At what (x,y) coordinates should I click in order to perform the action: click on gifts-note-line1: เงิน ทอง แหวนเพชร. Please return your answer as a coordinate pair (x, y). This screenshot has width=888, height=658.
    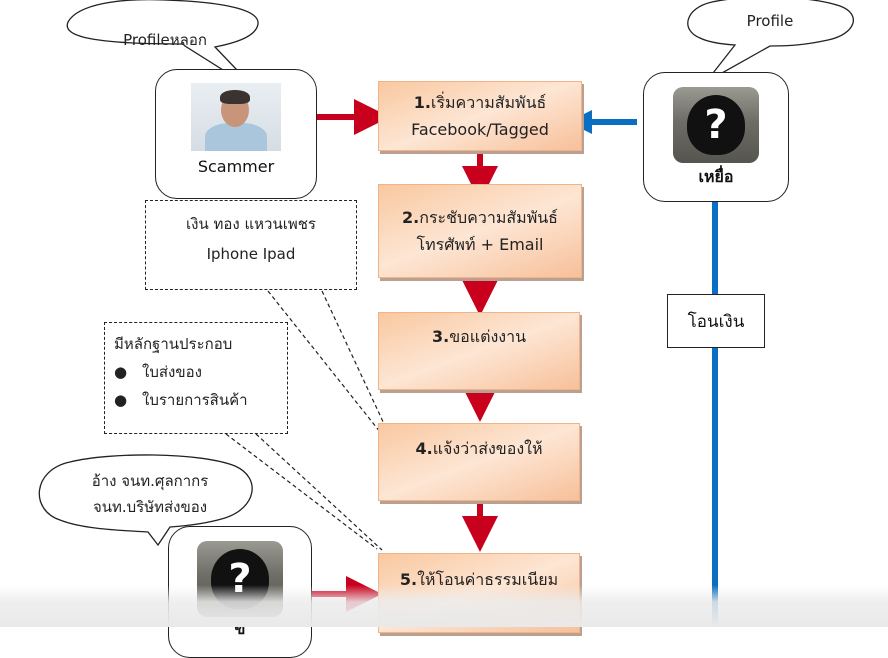
    Looking at the image, I should click on (251, 224).